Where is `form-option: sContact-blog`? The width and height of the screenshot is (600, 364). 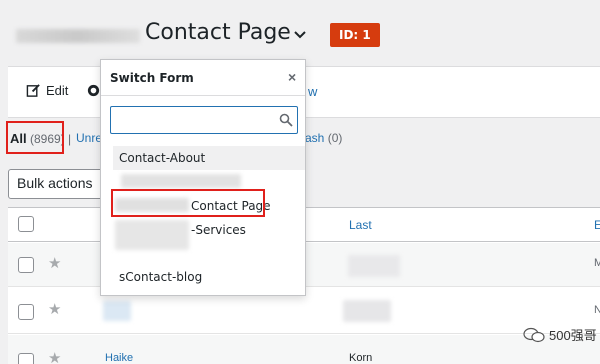
form-option: sContact-blog is located at coordinates (209, 277).